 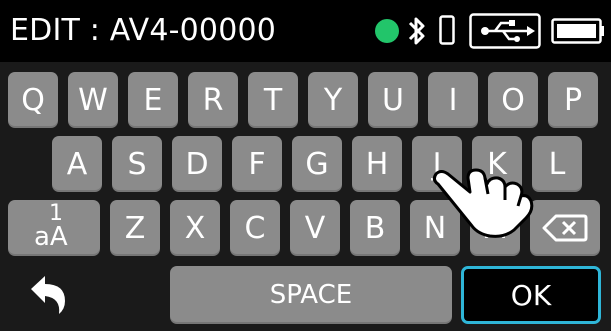 What do you see at coordinates (197, 164) in the screenshot?
I see `key-d: D` at bounding box center [197, 164].